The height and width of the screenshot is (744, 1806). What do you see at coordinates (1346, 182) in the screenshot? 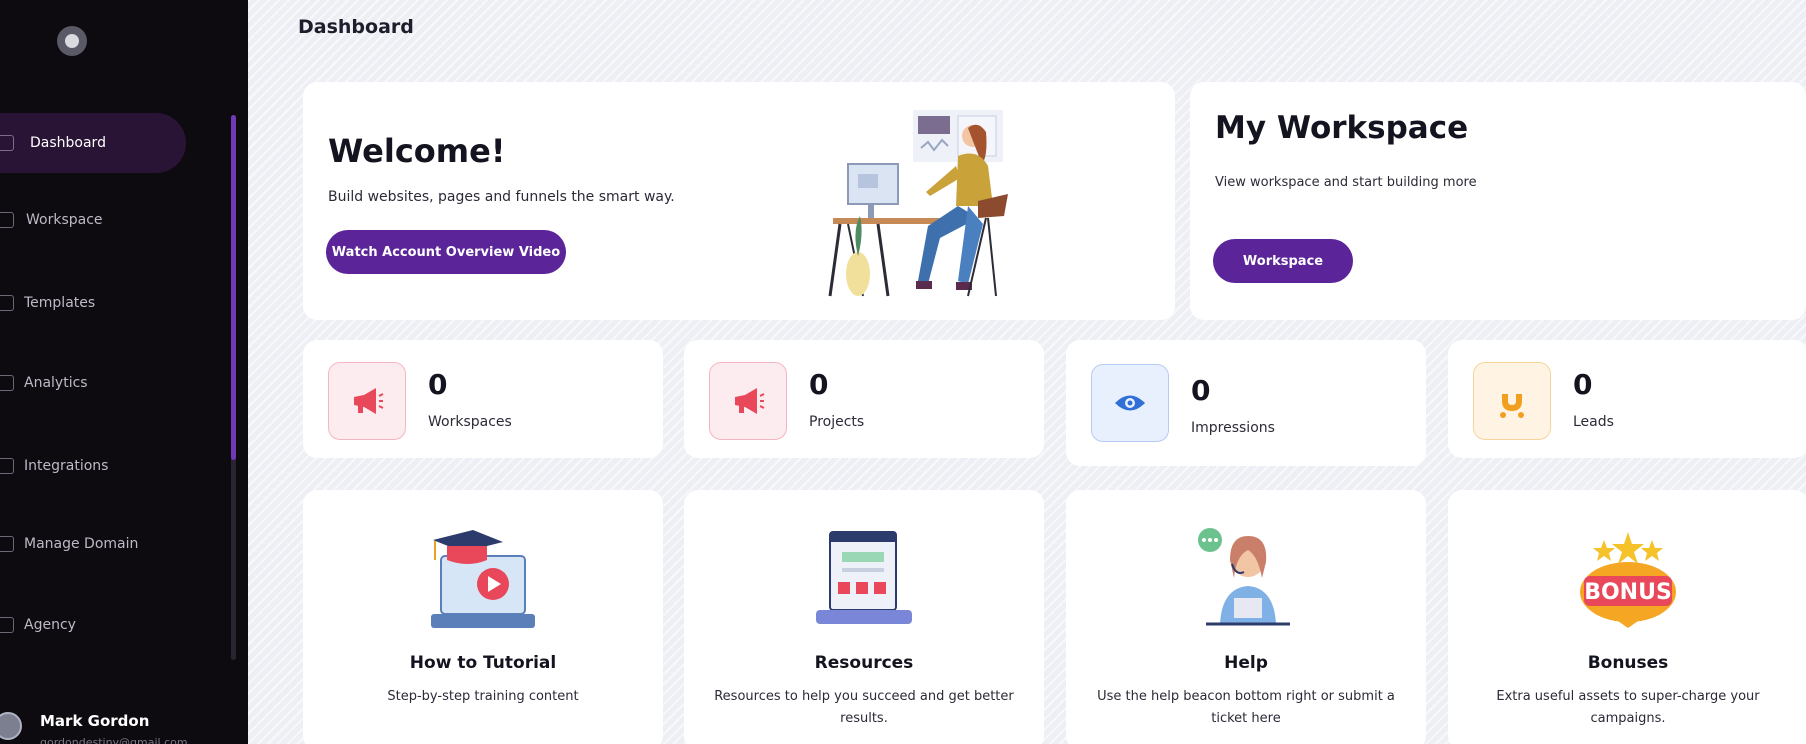
I see `workspace-description: View workspace and start building more` at bounding box center [1346, 182].